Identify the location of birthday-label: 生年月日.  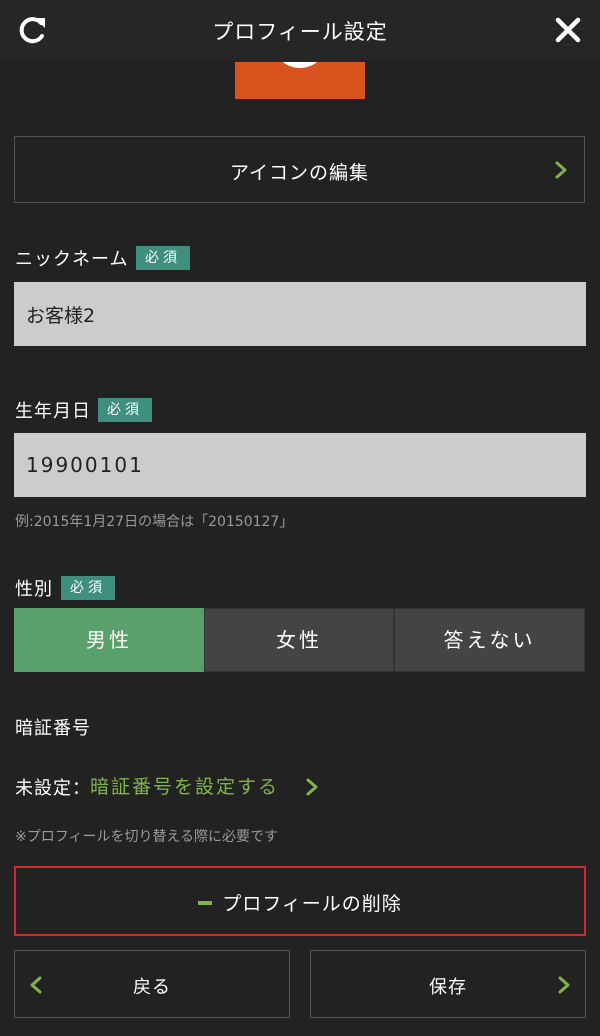
(53, 411).